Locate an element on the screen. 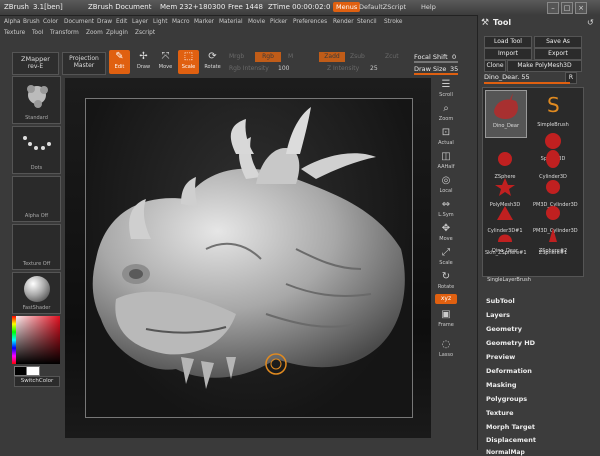 The image size is (600, 456). scale-button: ⬚ Scale is located at coordinates (188, 62).